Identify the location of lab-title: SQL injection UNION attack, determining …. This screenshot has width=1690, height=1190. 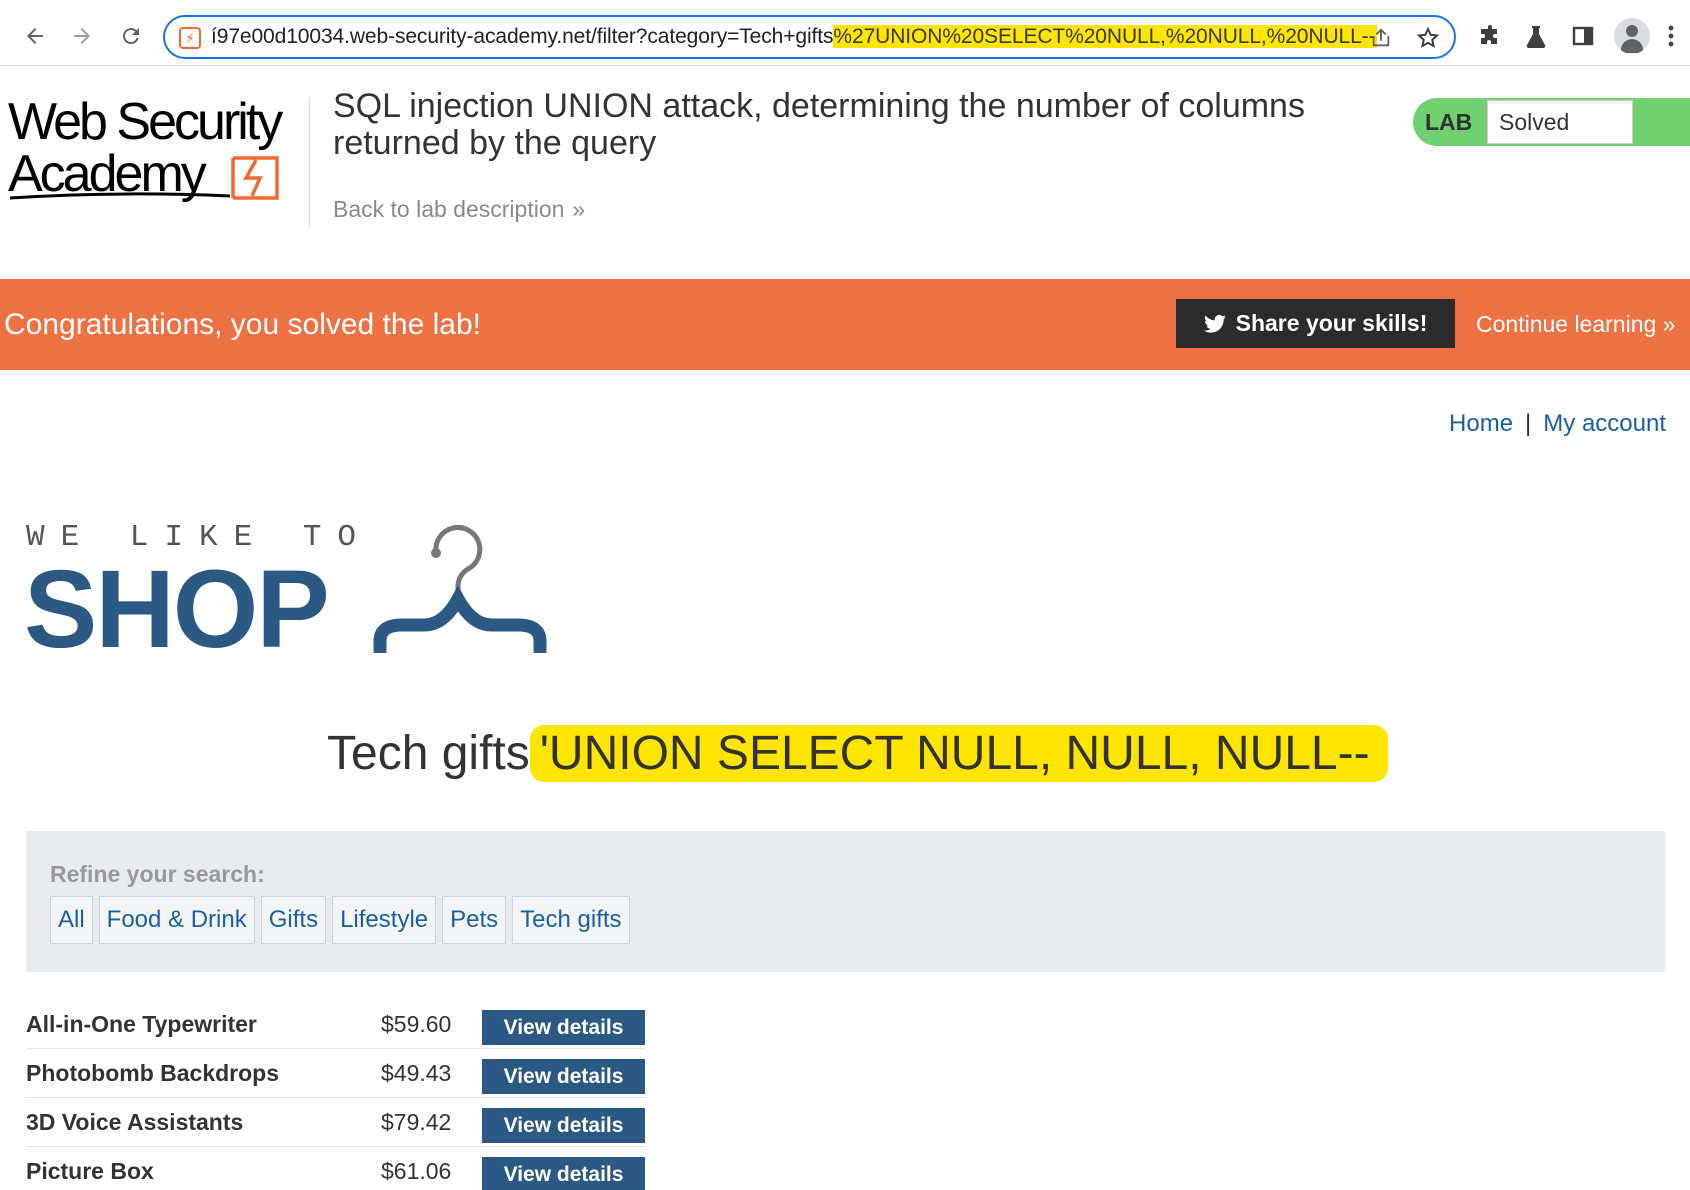
(819, 124).